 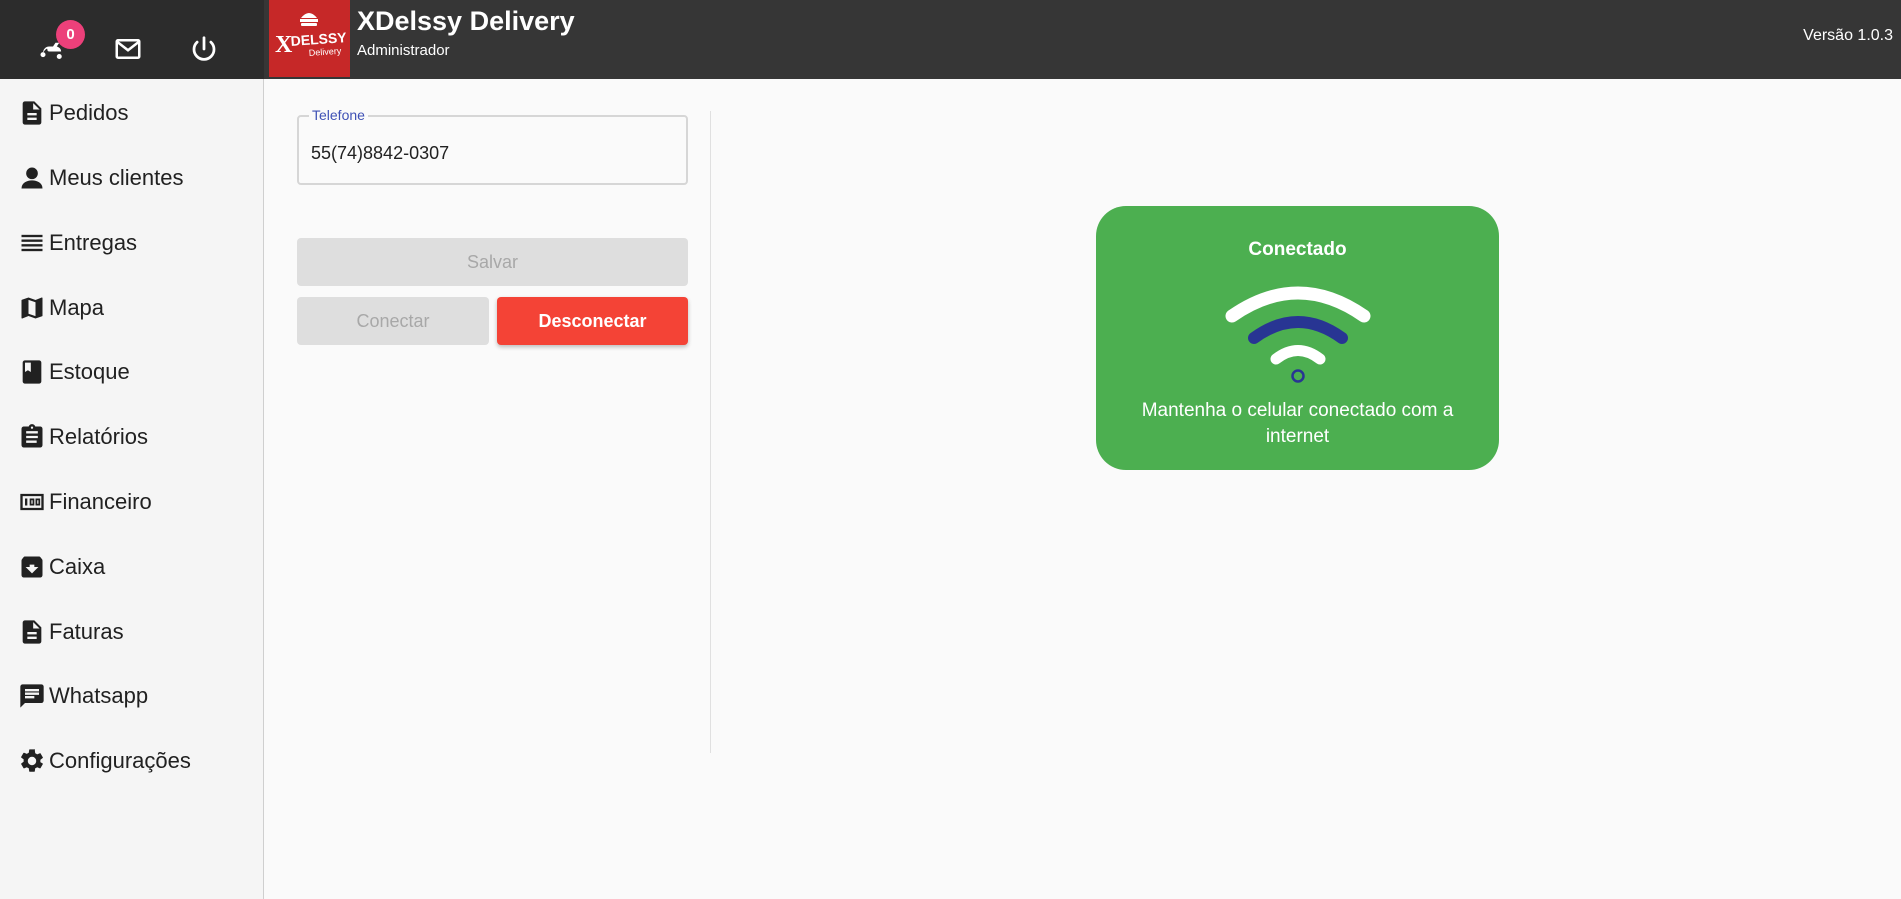 What do you see at coordinates (1298, 334) in the screenshot?
I see `wifi-icon` at bounding box center [1298, 334].